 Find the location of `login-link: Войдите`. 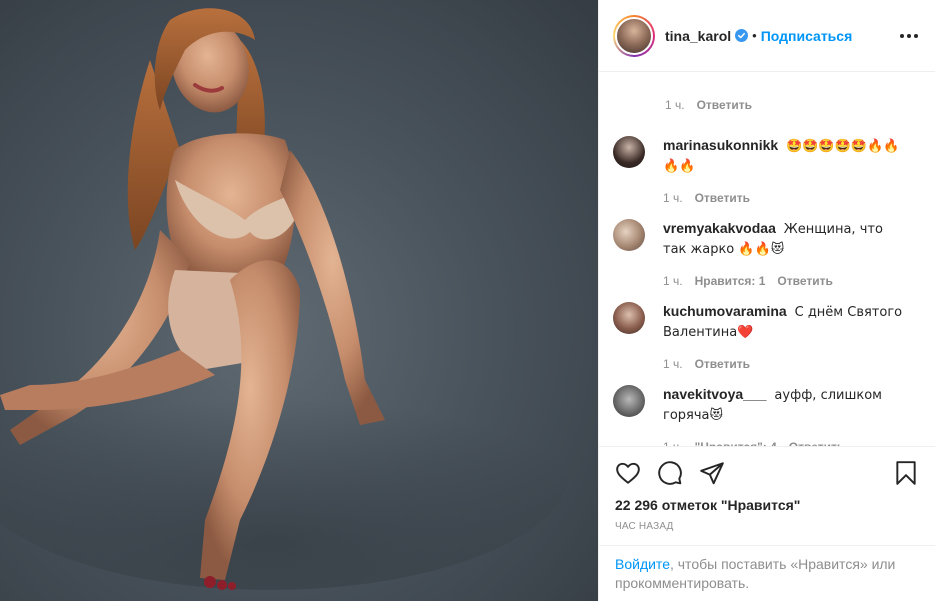

login-link: Войдите is located at coordinates (642, 564).